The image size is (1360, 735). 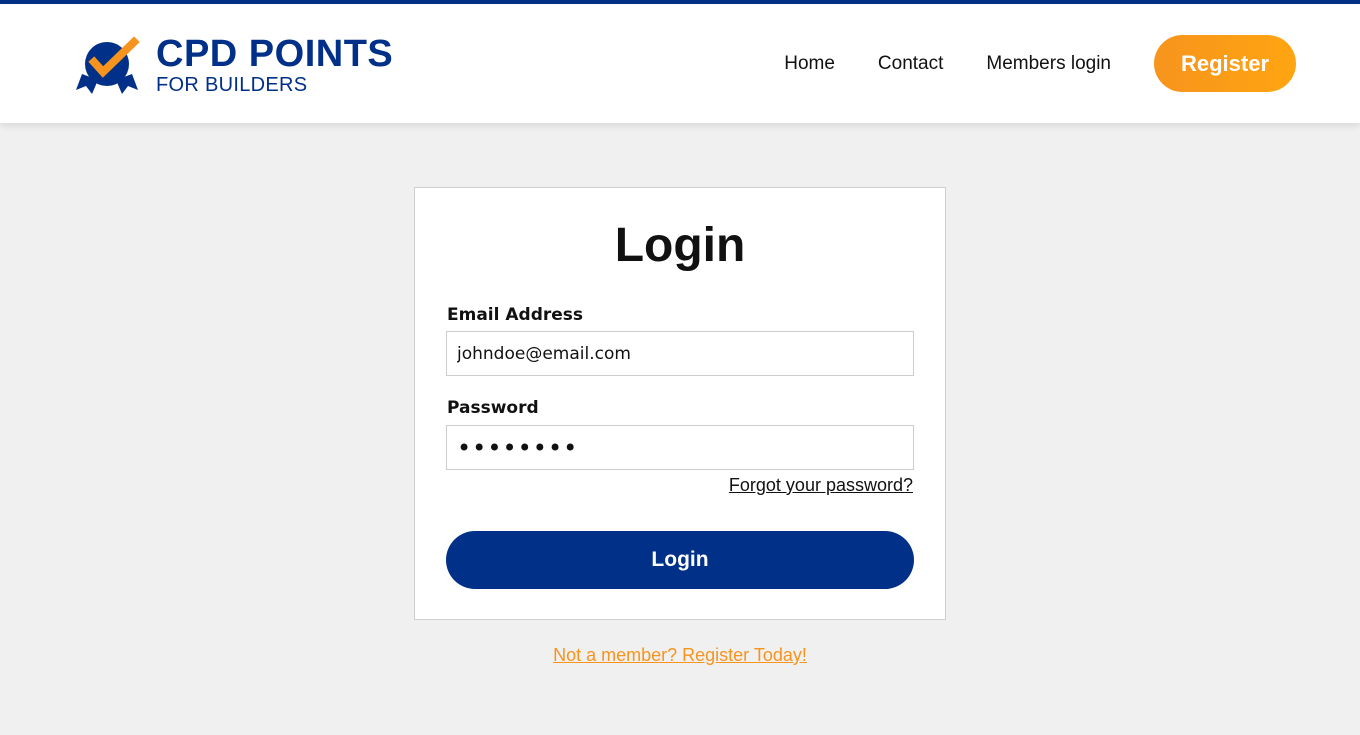 I want to click on logo: CPD POINTS FOR BUILDERS, so click(x=232, y=65).